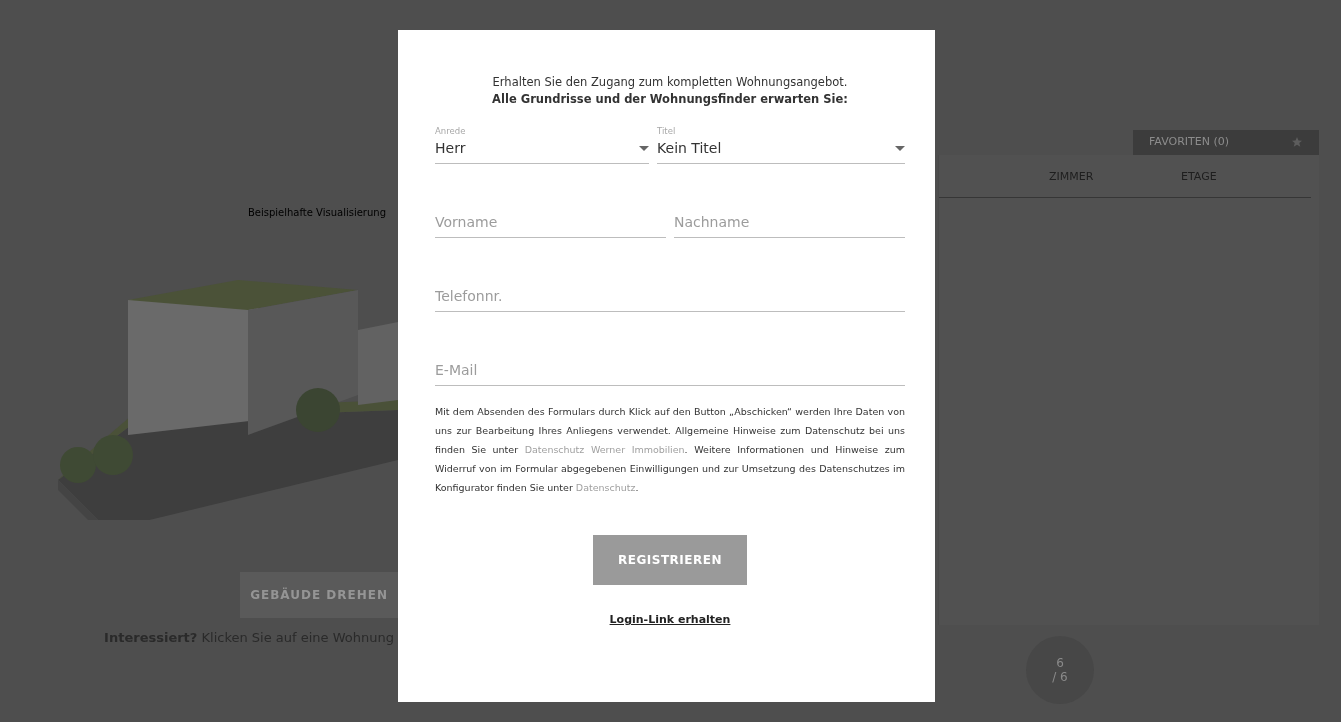 Image resolution: width=1341 pixels, height=722 pixels. What do you see at coordinates (542, 144) in the screenshot?
I see `select-field: Anrede Herr` at bounding box center [542, 144].